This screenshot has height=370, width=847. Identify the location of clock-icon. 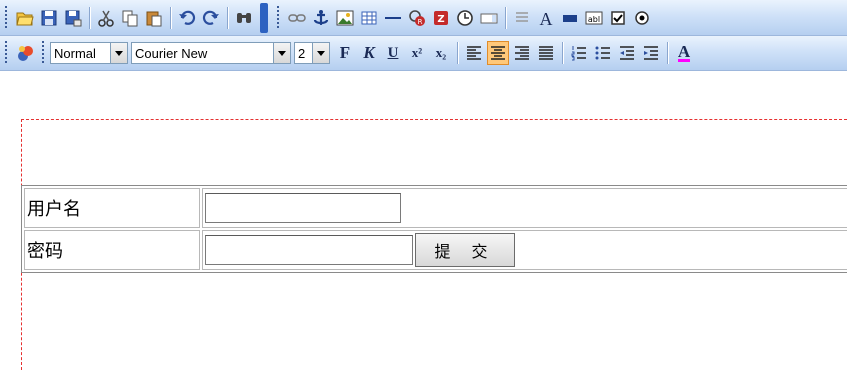
(465, 18).